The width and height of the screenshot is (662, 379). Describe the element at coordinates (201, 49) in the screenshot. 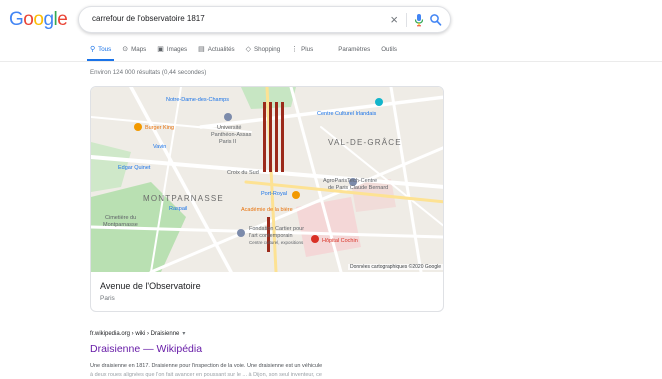

I see `news-icon: ▤` at that location.